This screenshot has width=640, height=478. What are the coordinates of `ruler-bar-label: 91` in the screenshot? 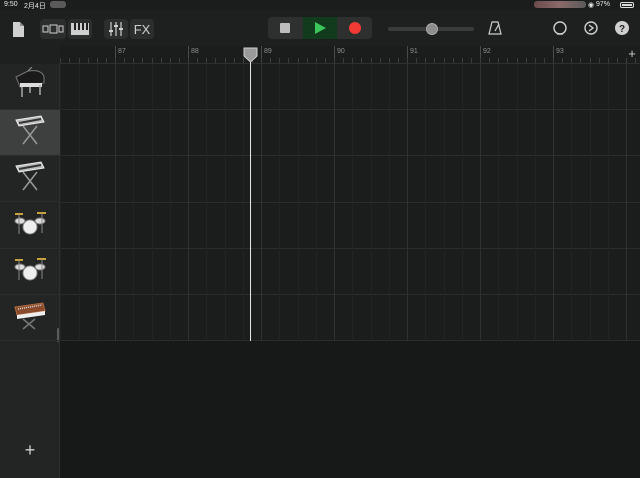 It's located at (414, 51).